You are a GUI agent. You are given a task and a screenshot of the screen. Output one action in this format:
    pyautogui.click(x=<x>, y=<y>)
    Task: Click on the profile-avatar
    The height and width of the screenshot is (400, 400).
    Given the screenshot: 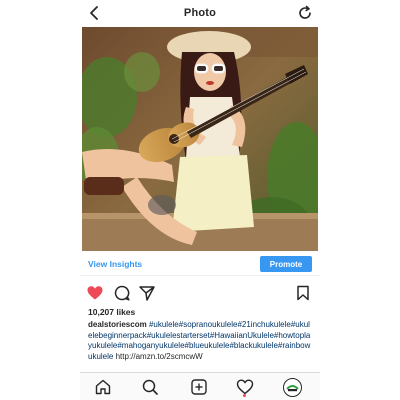 What is the action you would take?
    pyautogui.click(x=292, y=387)
    